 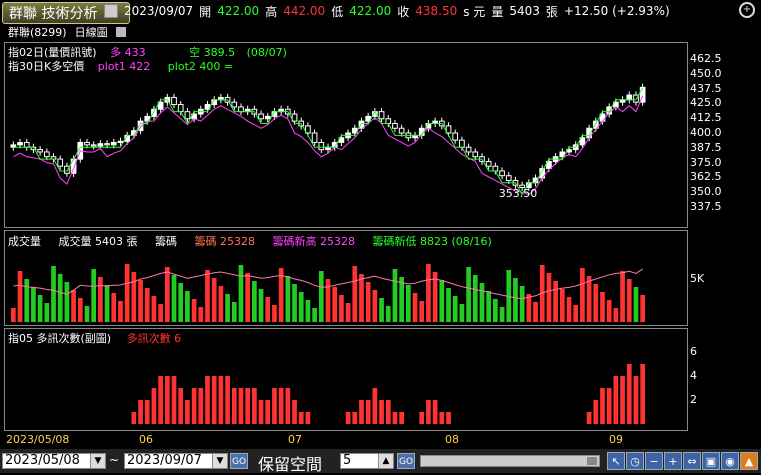 What do you see at coordinates (367, 461) in the screenshot?
I see `reserve-space-input: 5 ▲` at bounding box center [367, 461].